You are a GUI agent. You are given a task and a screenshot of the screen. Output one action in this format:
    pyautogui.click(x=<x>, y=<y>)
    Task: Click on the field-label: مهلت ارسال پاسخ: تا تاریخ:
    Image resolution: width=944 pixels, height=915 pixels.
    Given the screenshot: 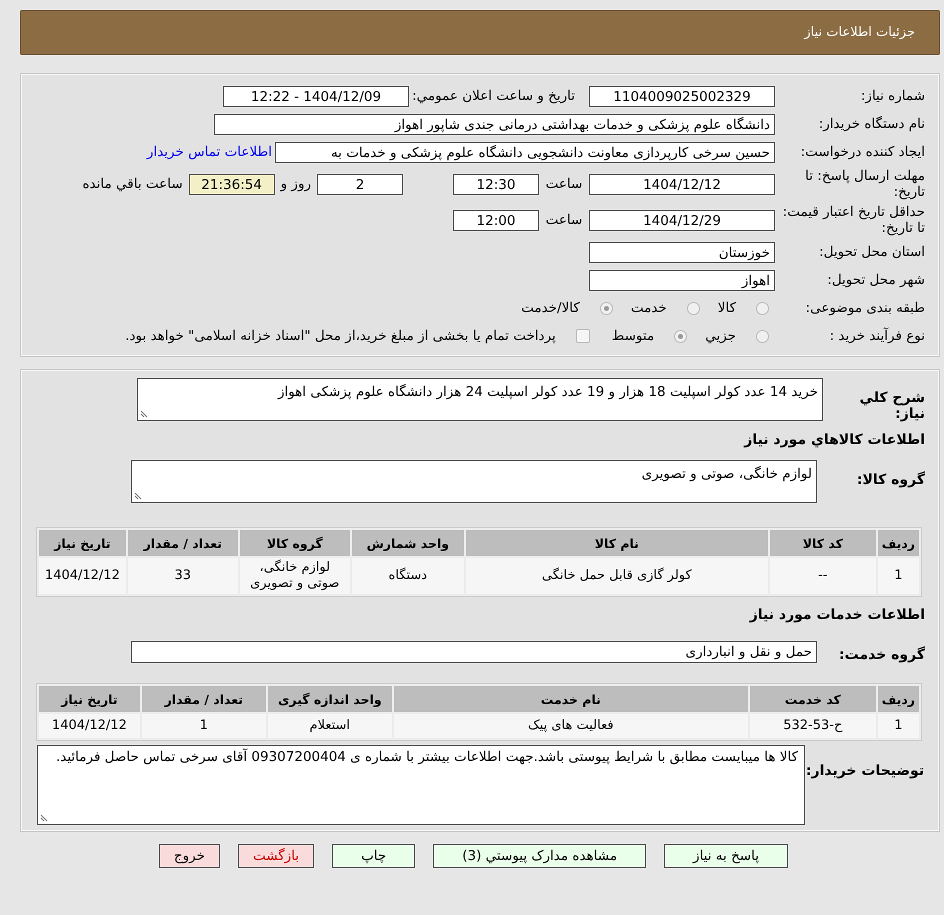 What is the action you would take?
    pyautogui.click(x=864, y=184)
    